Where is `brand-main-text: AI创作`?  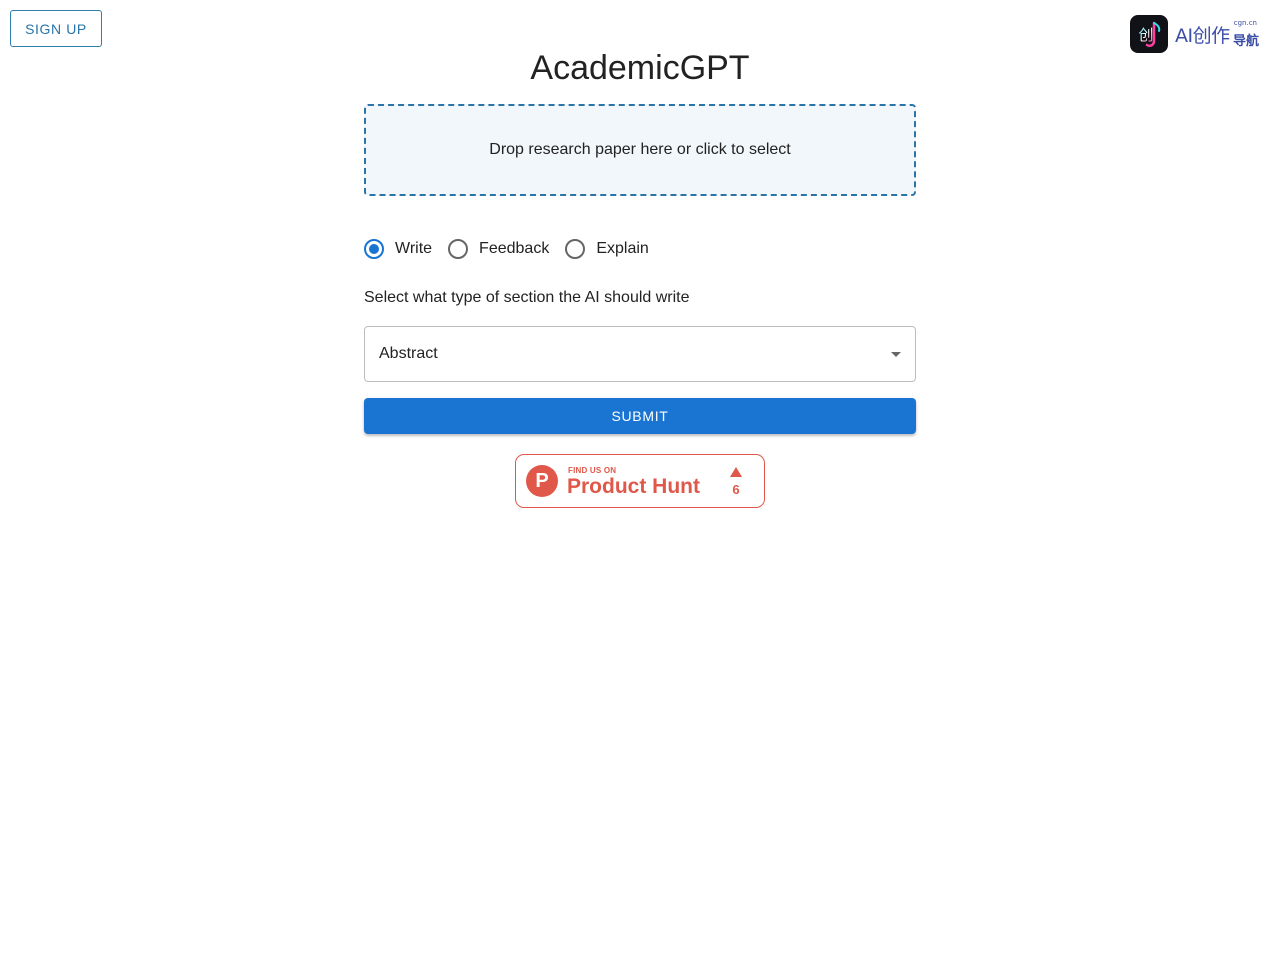 brand-main-text: AI创作 is located at coordinates (1202, 36).